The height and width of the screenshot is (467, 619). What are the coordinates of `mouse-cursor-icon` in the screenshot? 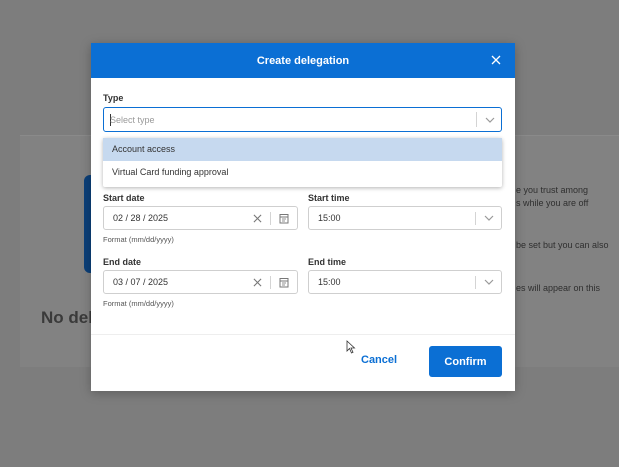 It's located at (351, 347).